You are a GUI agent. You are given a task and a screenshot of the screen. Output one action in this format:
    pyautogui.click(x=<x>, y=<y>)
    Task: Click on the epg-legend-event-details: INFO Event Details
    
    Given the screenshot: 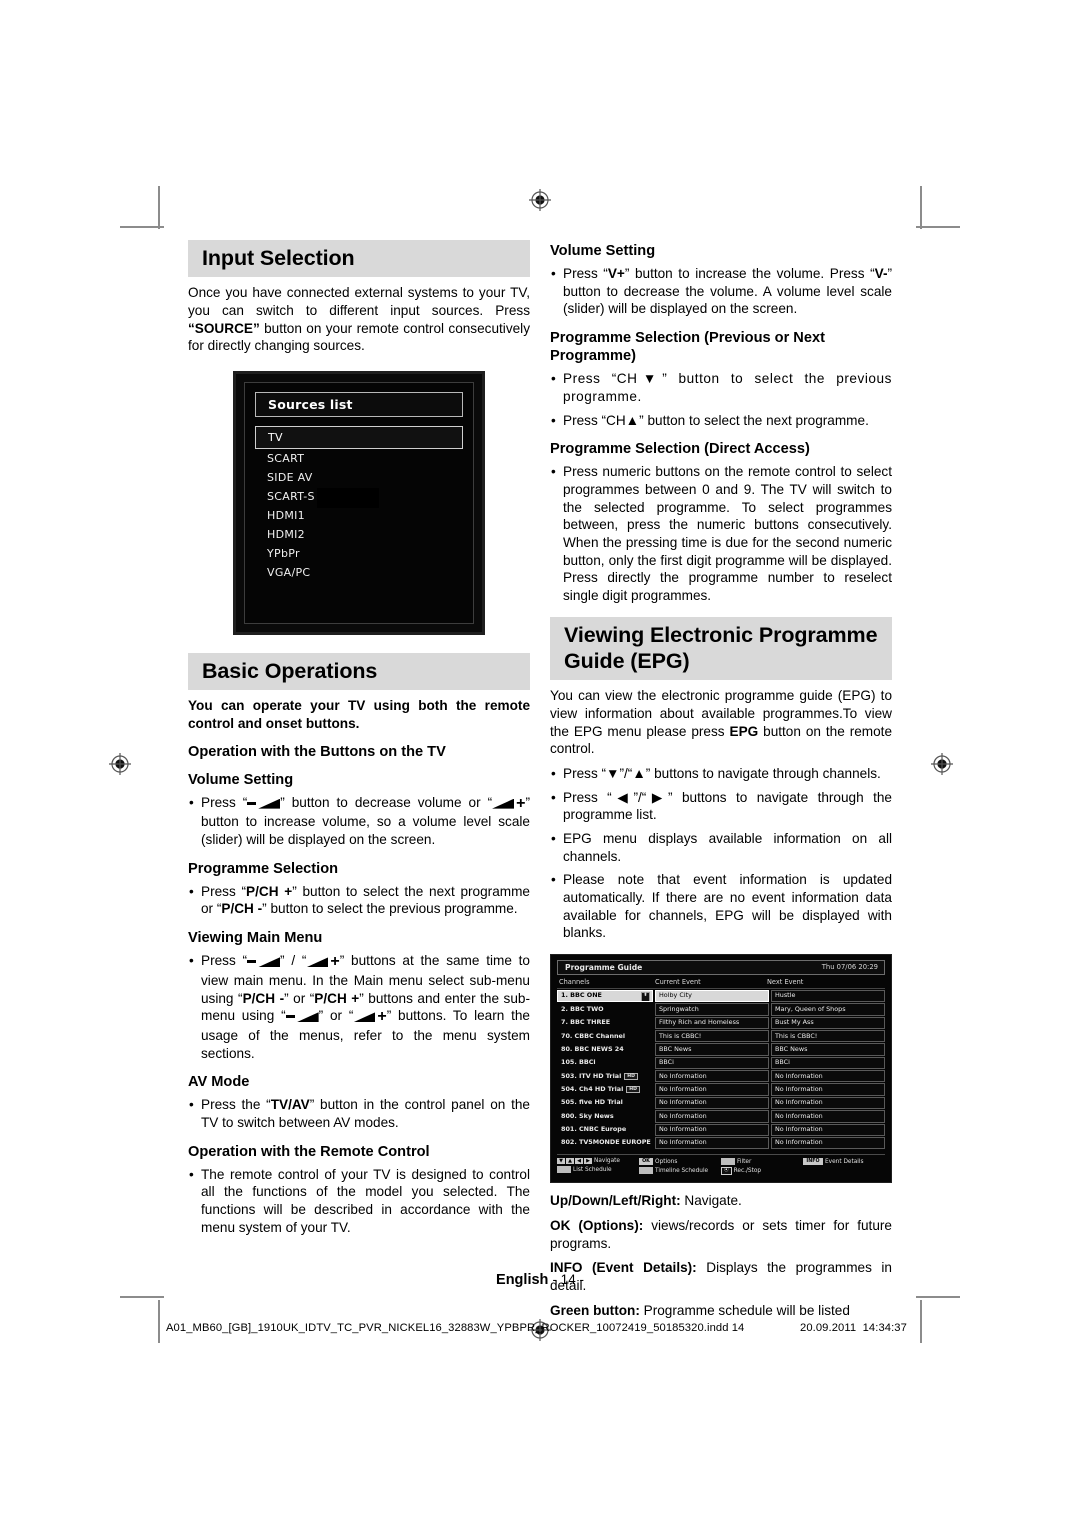 What is the action you would take?
    pyautogui.click(x=844, y=1162)
    